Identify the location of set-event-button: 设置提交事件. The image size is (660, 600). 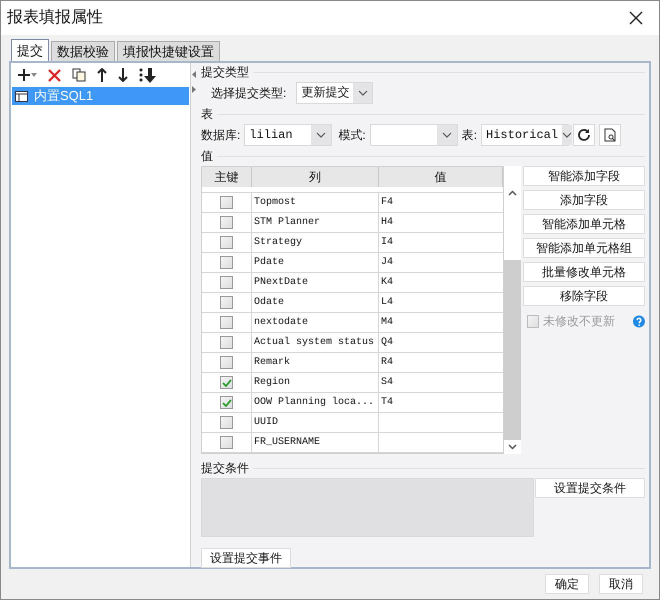
(246, 558).